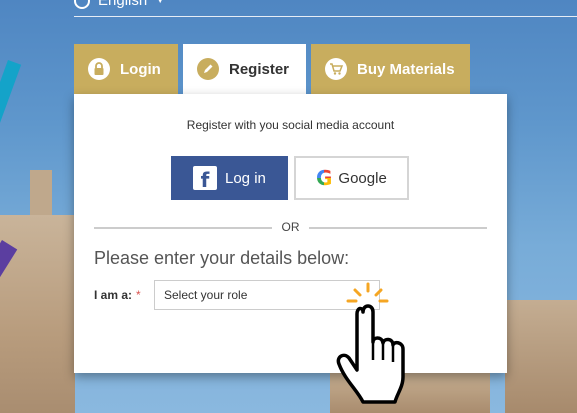  I want to click on google-icon: G, so click(324, 178).